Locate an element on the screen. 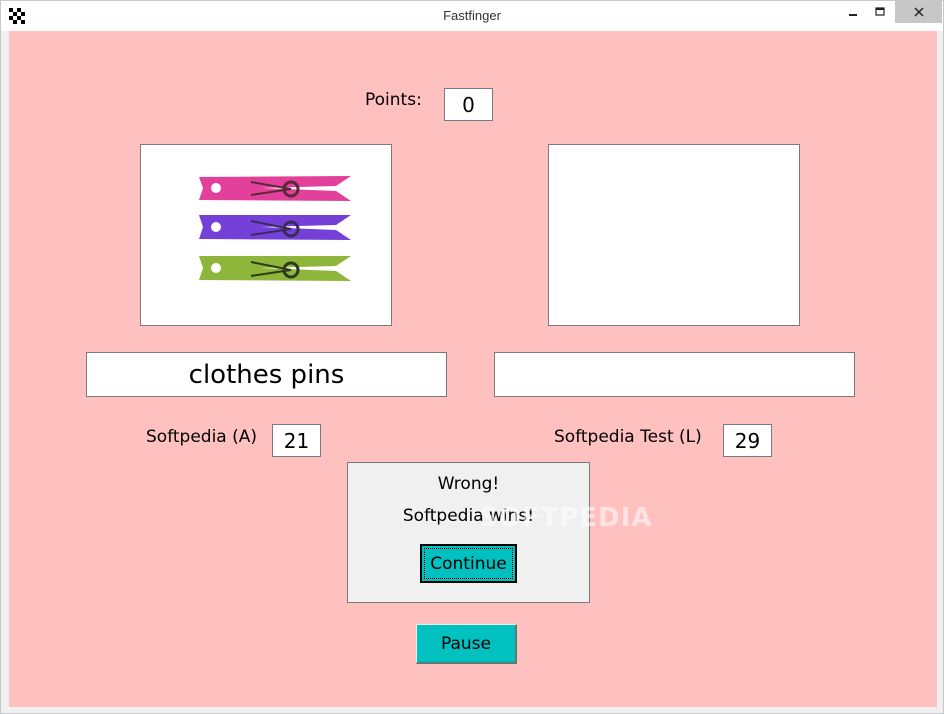 Image resolution: width=944 pixels, height=714 pixels. minimize-icon is located at coordinates (853, 15).